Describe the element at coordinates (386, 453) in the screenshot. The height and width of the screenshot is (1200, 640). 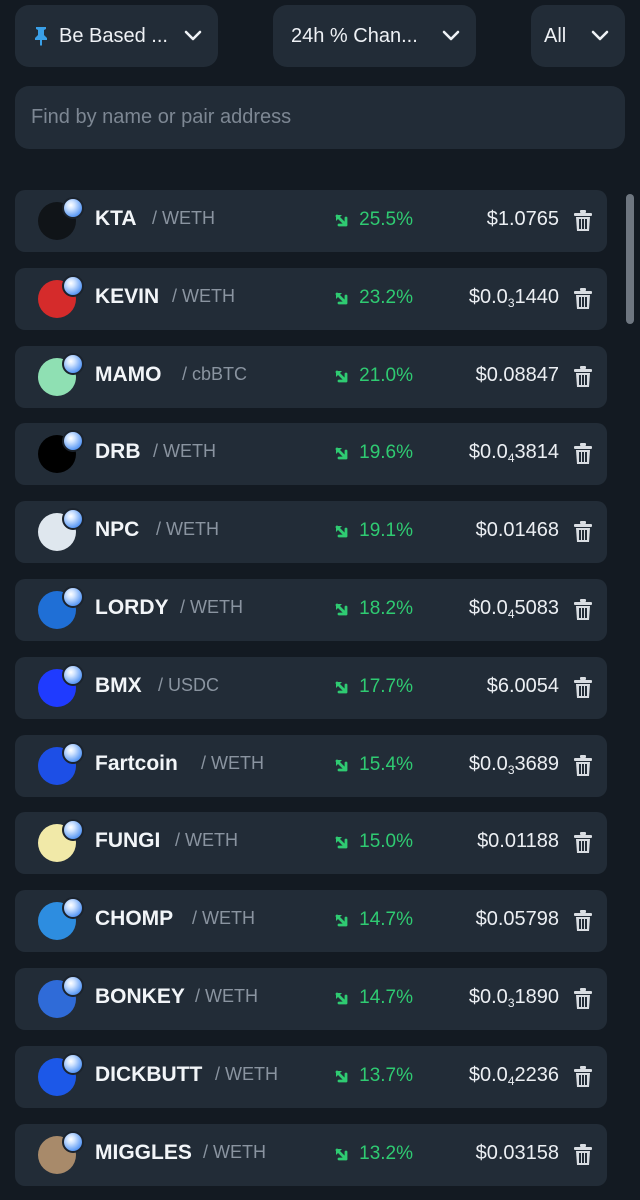
I see `price-change-value: 19.6%` at that location.